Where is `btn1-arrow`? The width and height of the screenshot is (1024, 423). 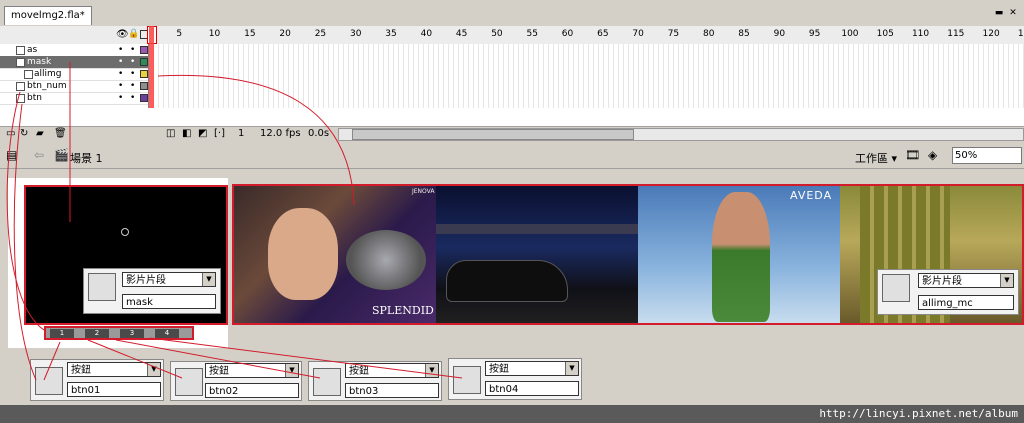 btn1-arrow is located at coordinates (52, 361).